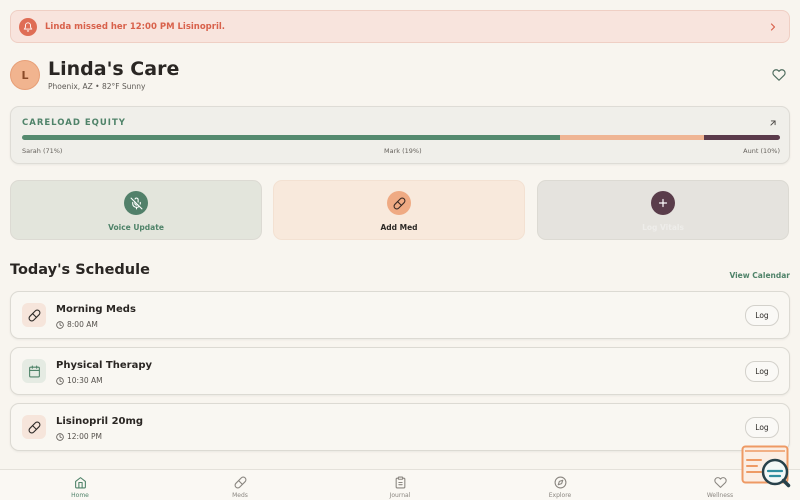 The image size is (800, 500). I want to click on careload-segment-aunt, so click(742, 137).